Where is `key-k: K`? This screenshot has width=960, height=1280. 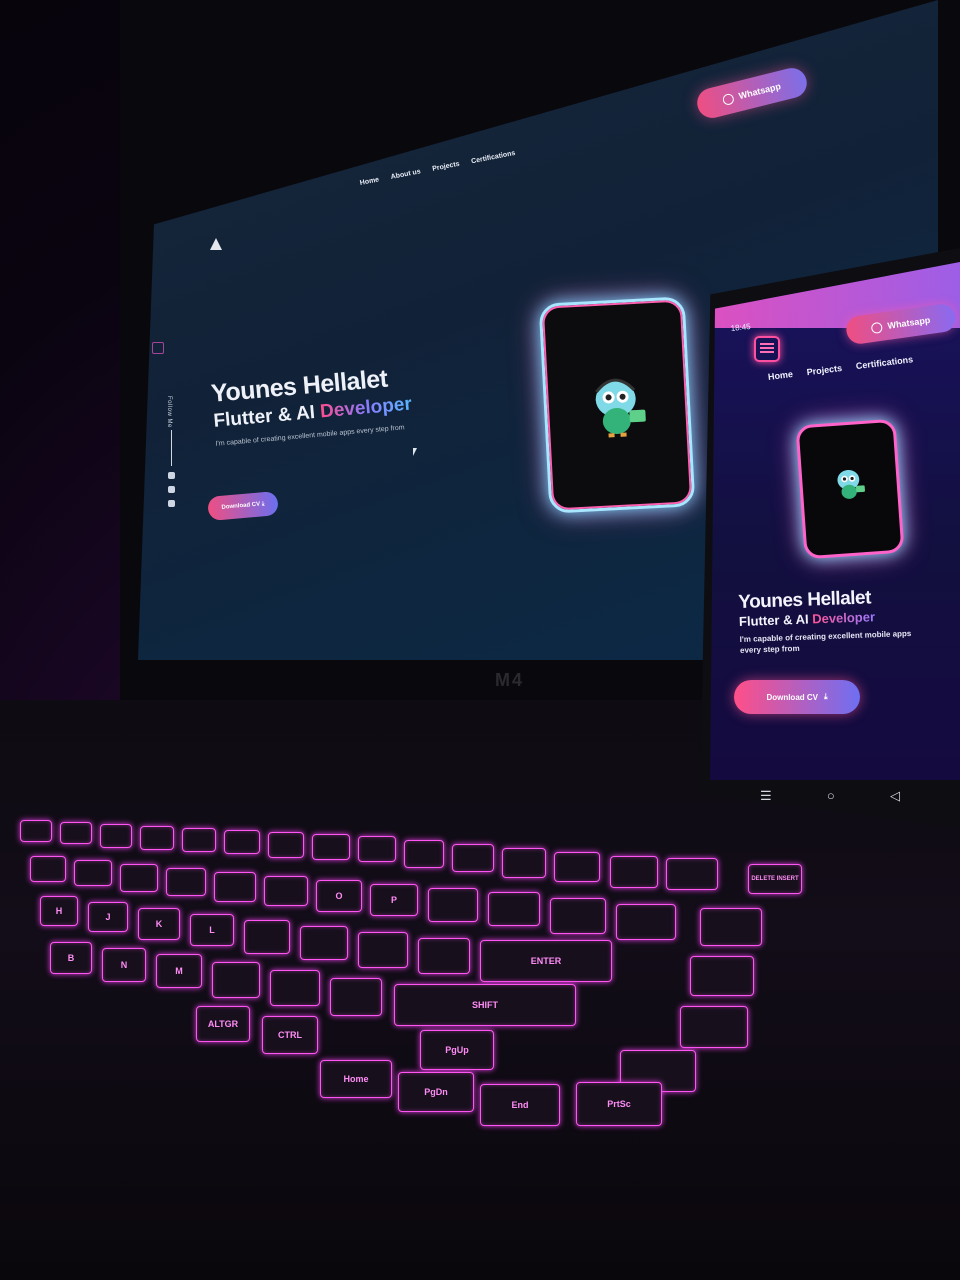 key-k: K is located at coordinates (159, 924).